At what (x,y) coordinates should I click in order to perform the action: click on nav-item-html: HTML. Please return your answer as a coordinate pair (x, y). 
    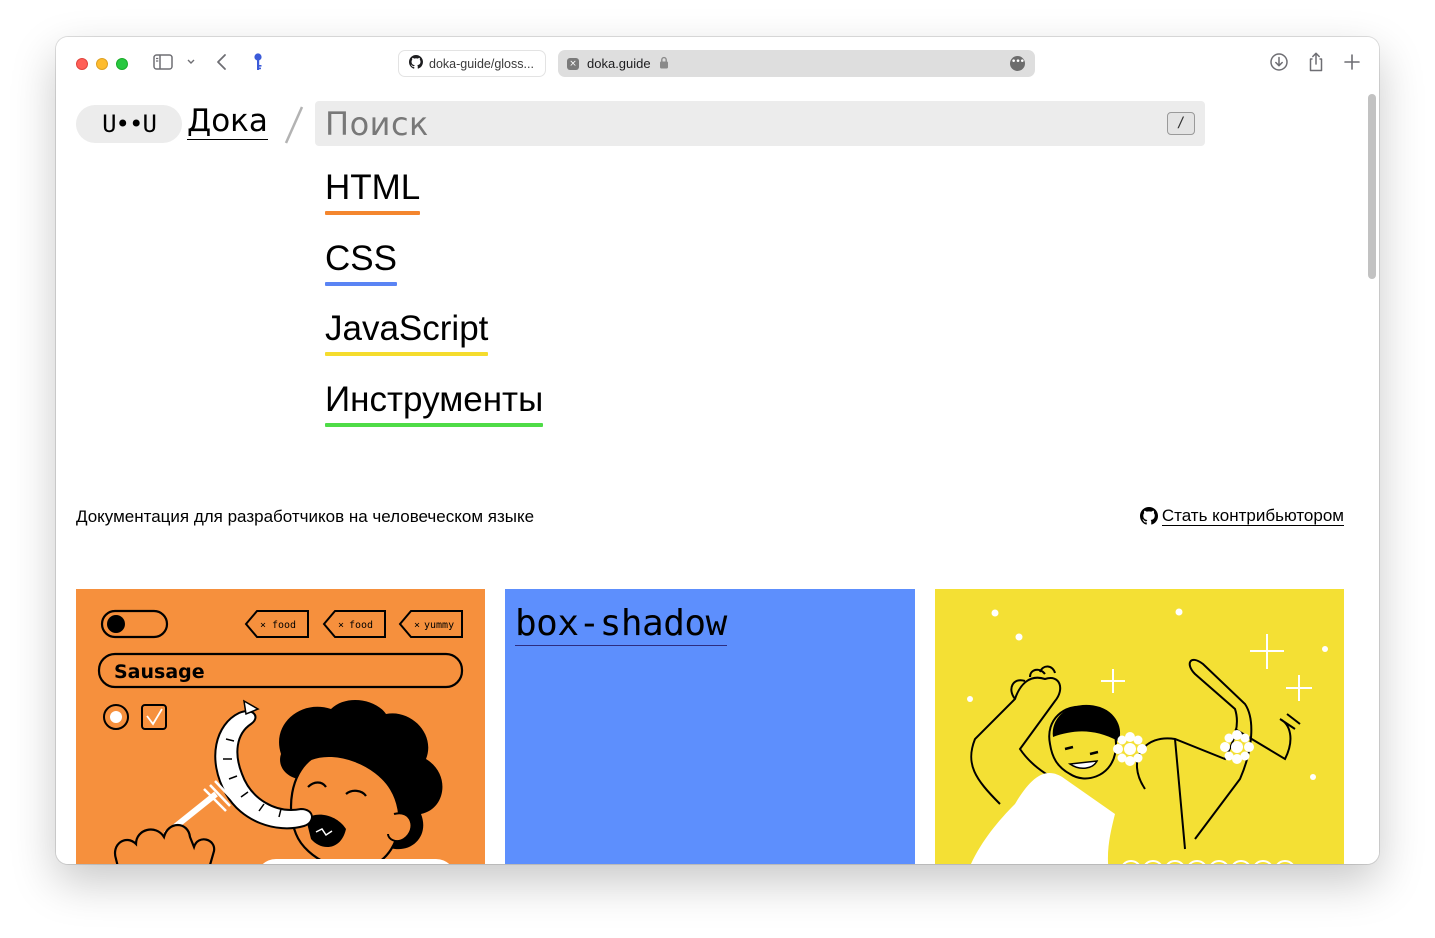
    Looking at the image, I should click on (373, 191).